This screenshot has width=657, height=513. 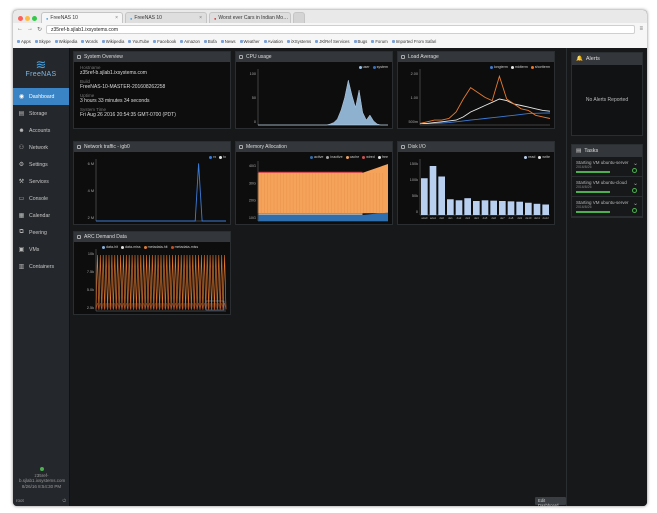 I want to click on sidebar-item-storage: ▤ Storage, so click(x=41, y=113).